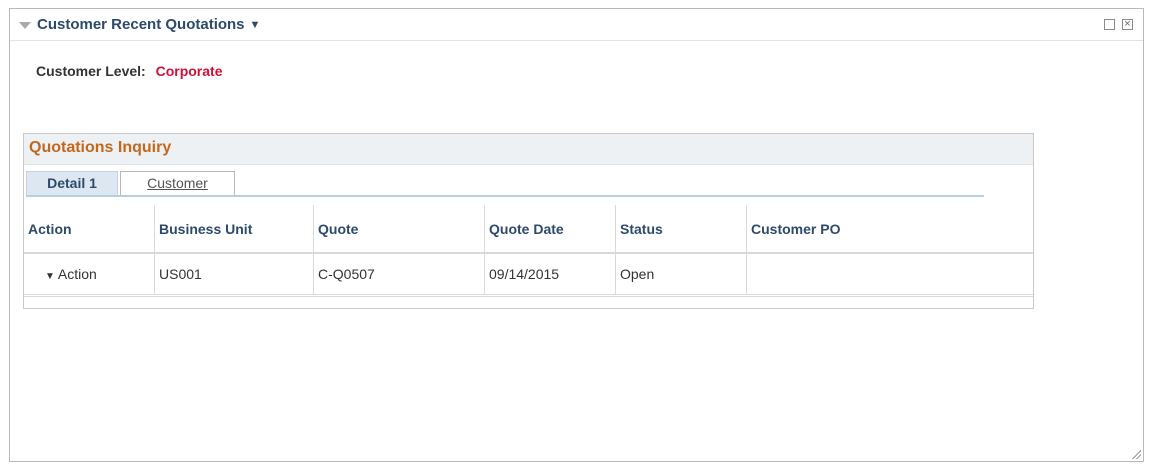 This screenshot has height=470, width=1151. I want to click on pagelet-header: Customer Recent Quotations ▼ ×, so click(576, 25).